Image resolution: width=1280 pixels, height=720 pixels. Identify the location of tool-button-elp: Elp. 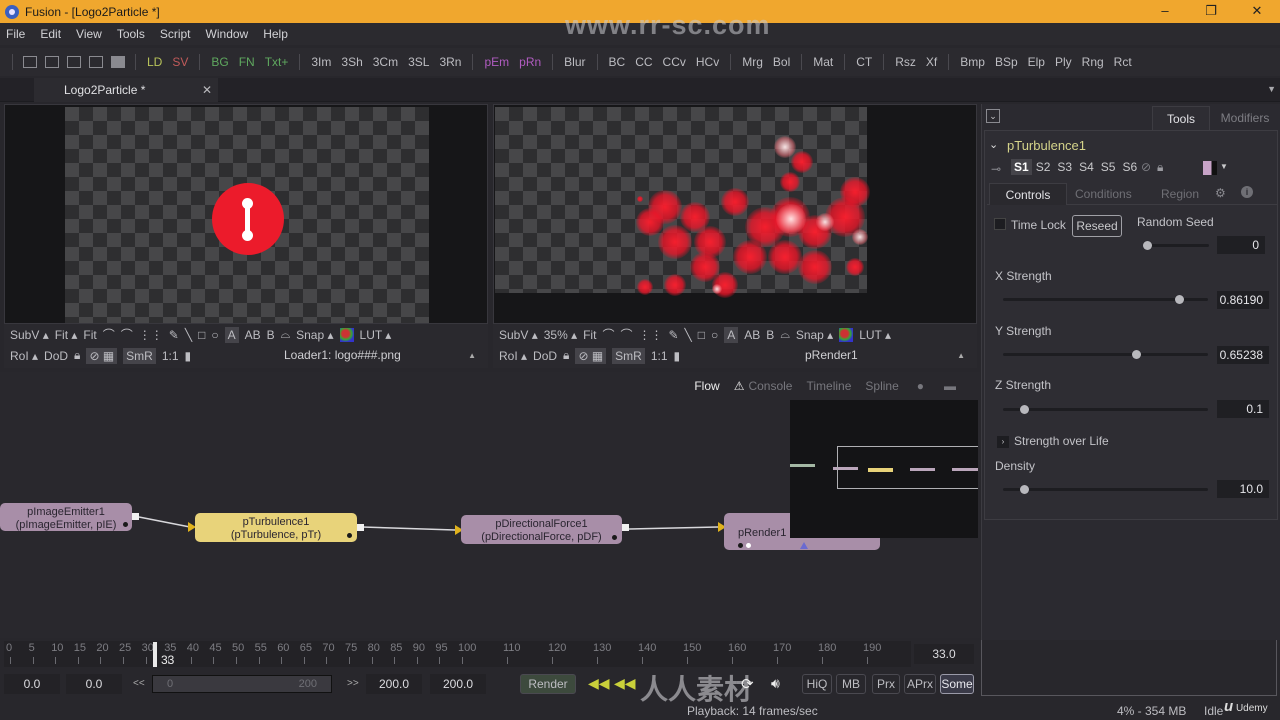
(1036, 62).